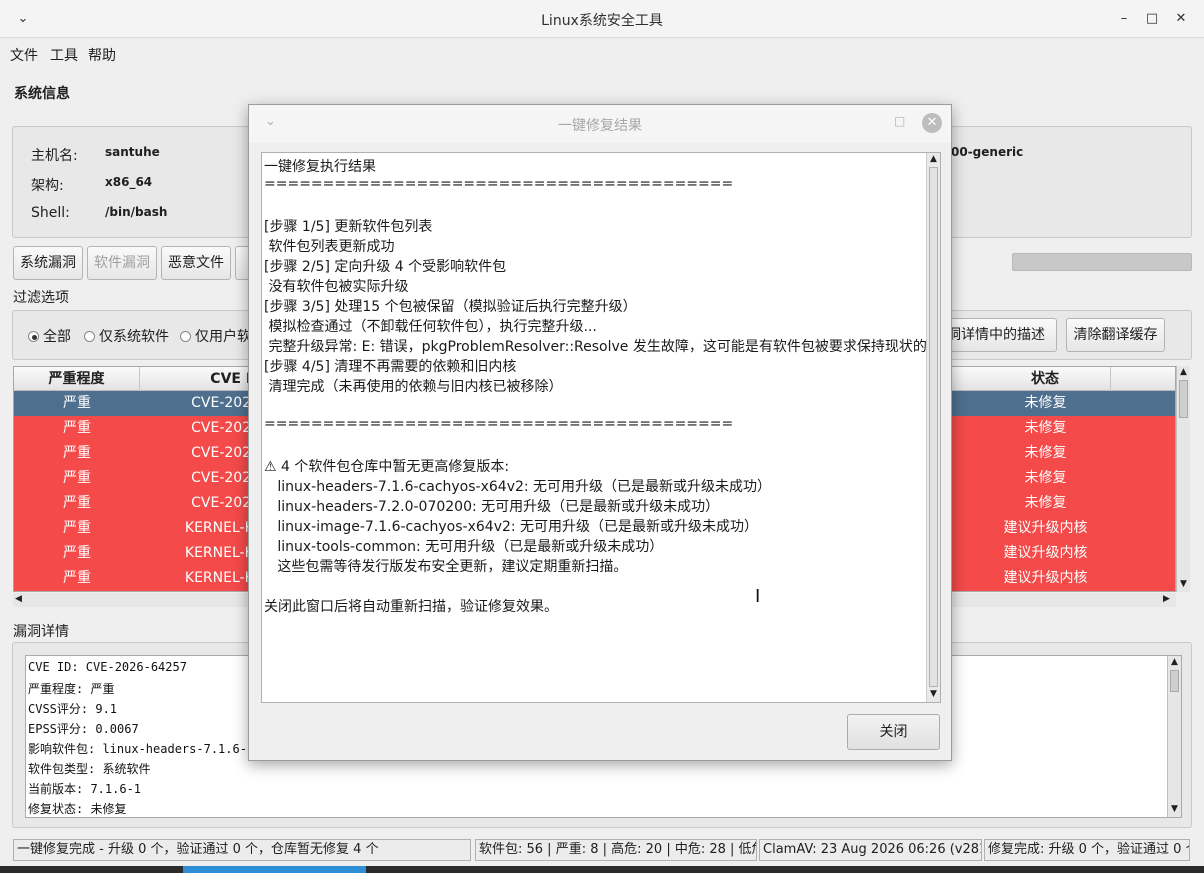  What do you see at coordinates (758, 596) in the screenshot?
I see `text-cursor-icon: I` at bounding box center [758, 596].